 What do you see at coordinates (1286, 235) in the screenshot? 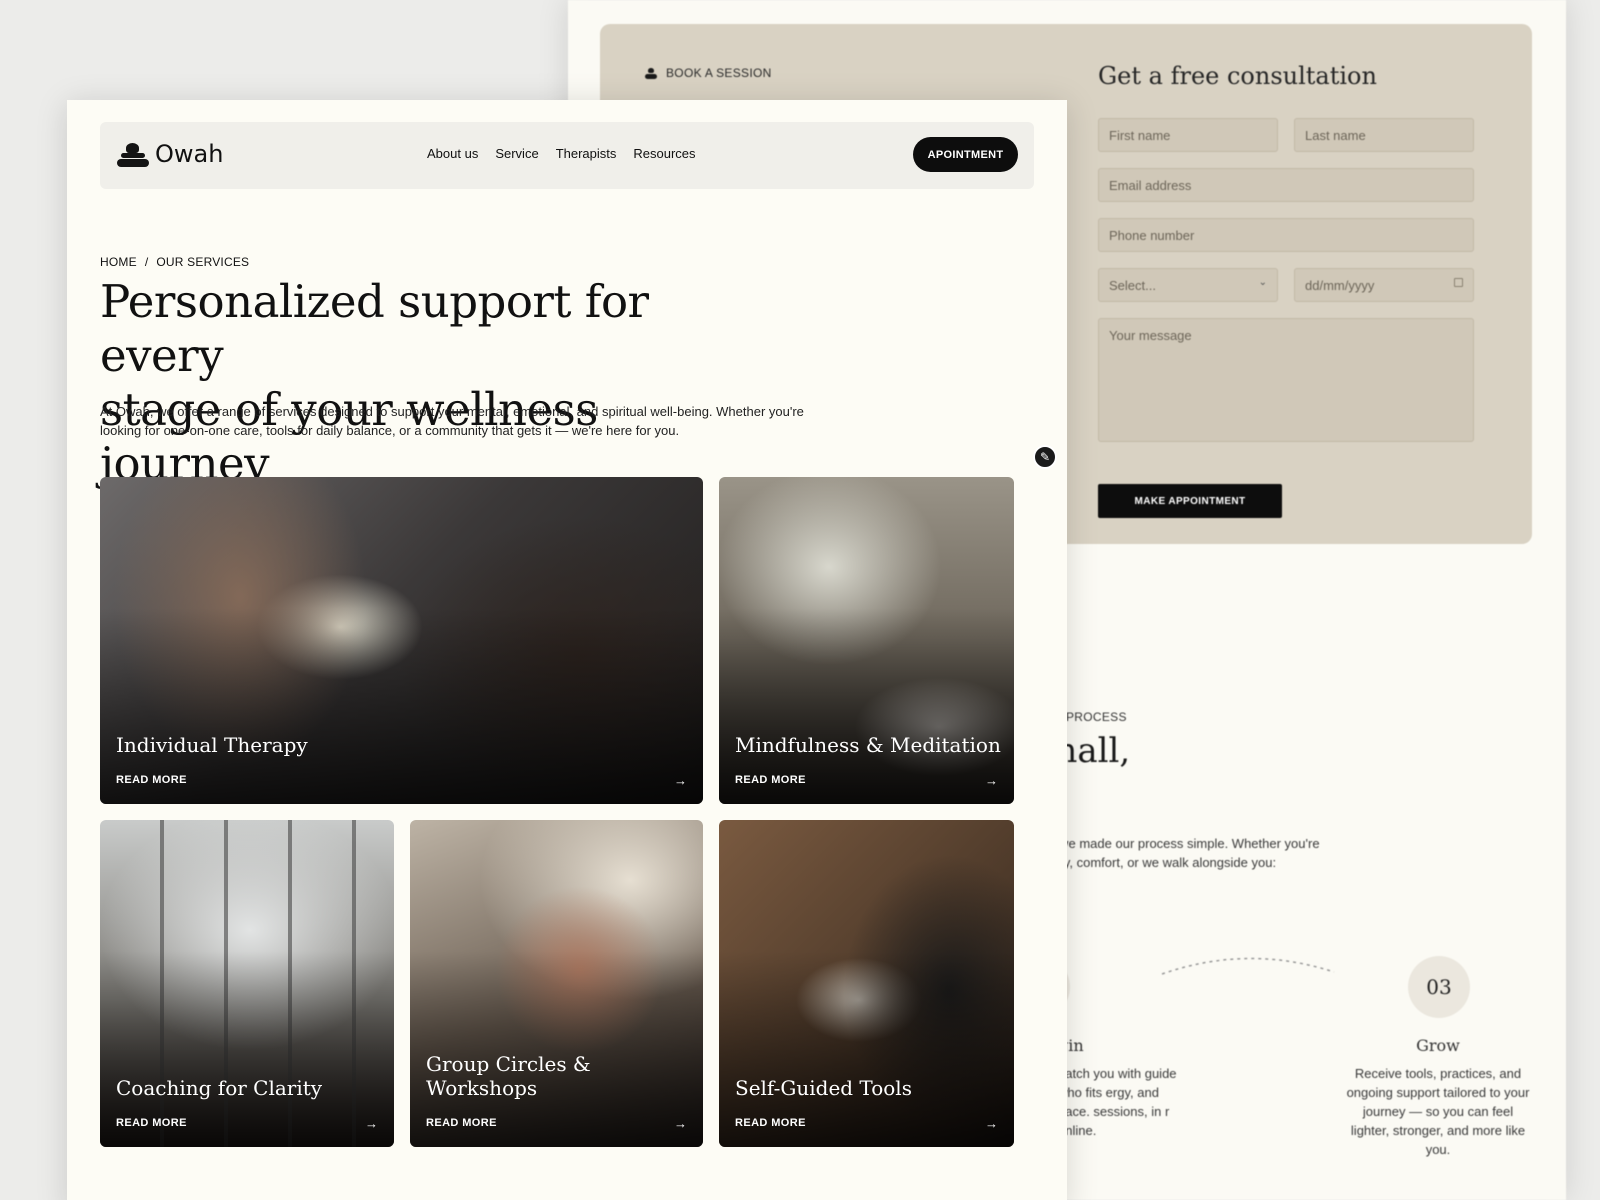
I see `phone-field: Phone number` at bounding box center [1286, 235].